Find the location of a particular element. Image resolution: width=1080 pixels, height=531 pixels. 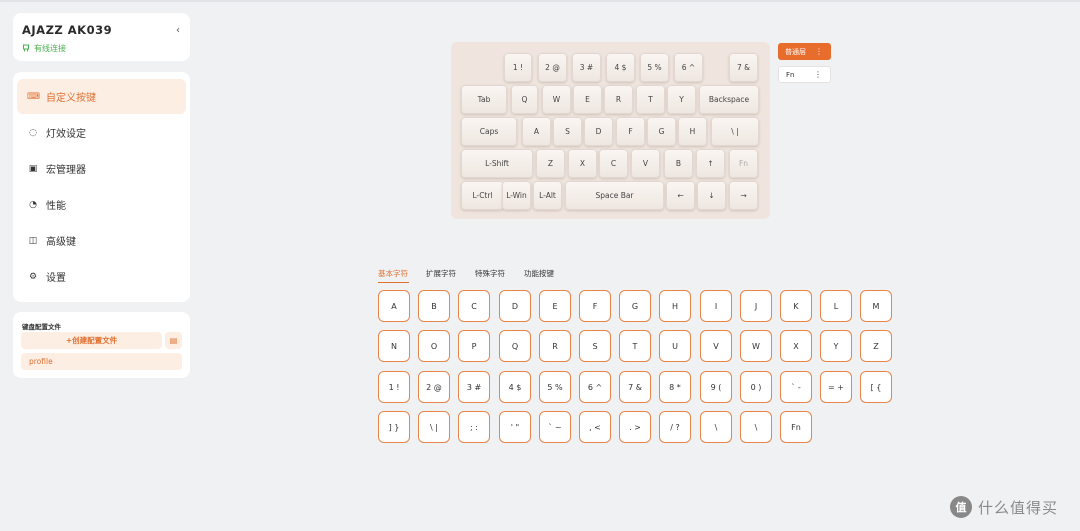

char-key: ` - is located at coordinates (796, 387).